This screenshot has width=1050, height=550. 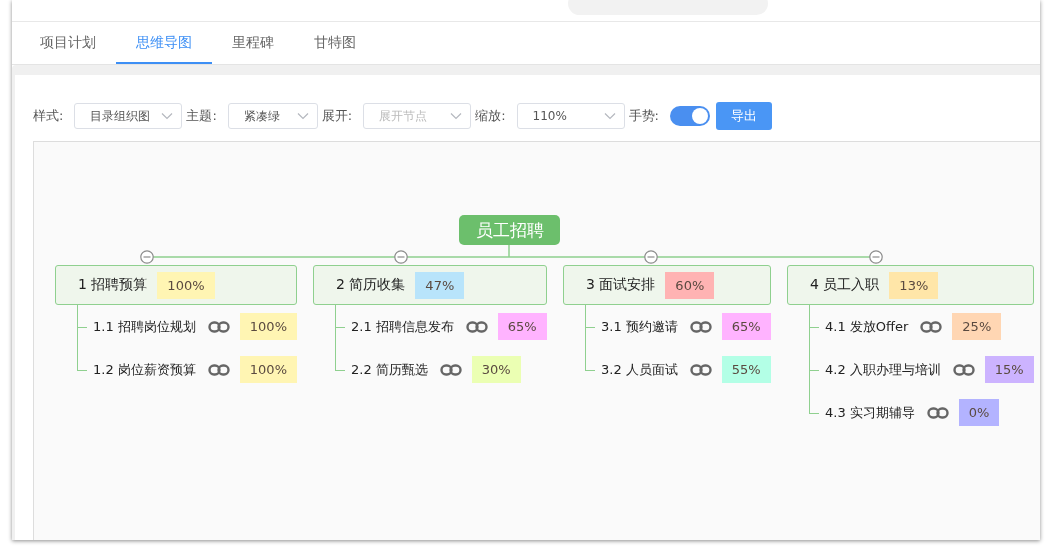 What do you see at coordinates (144, 369) in the screenshot?
I see `node-title: 1.2 岗位薪资预算` at bounding box center [144, 369].